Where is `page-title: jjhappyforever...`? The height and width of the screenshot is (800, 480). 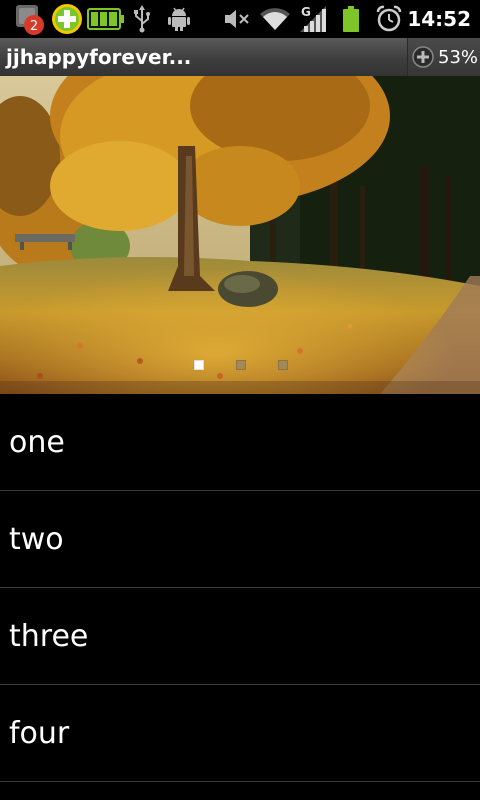
page-title: jjhappyforever... is located at coordinates (99, 57).